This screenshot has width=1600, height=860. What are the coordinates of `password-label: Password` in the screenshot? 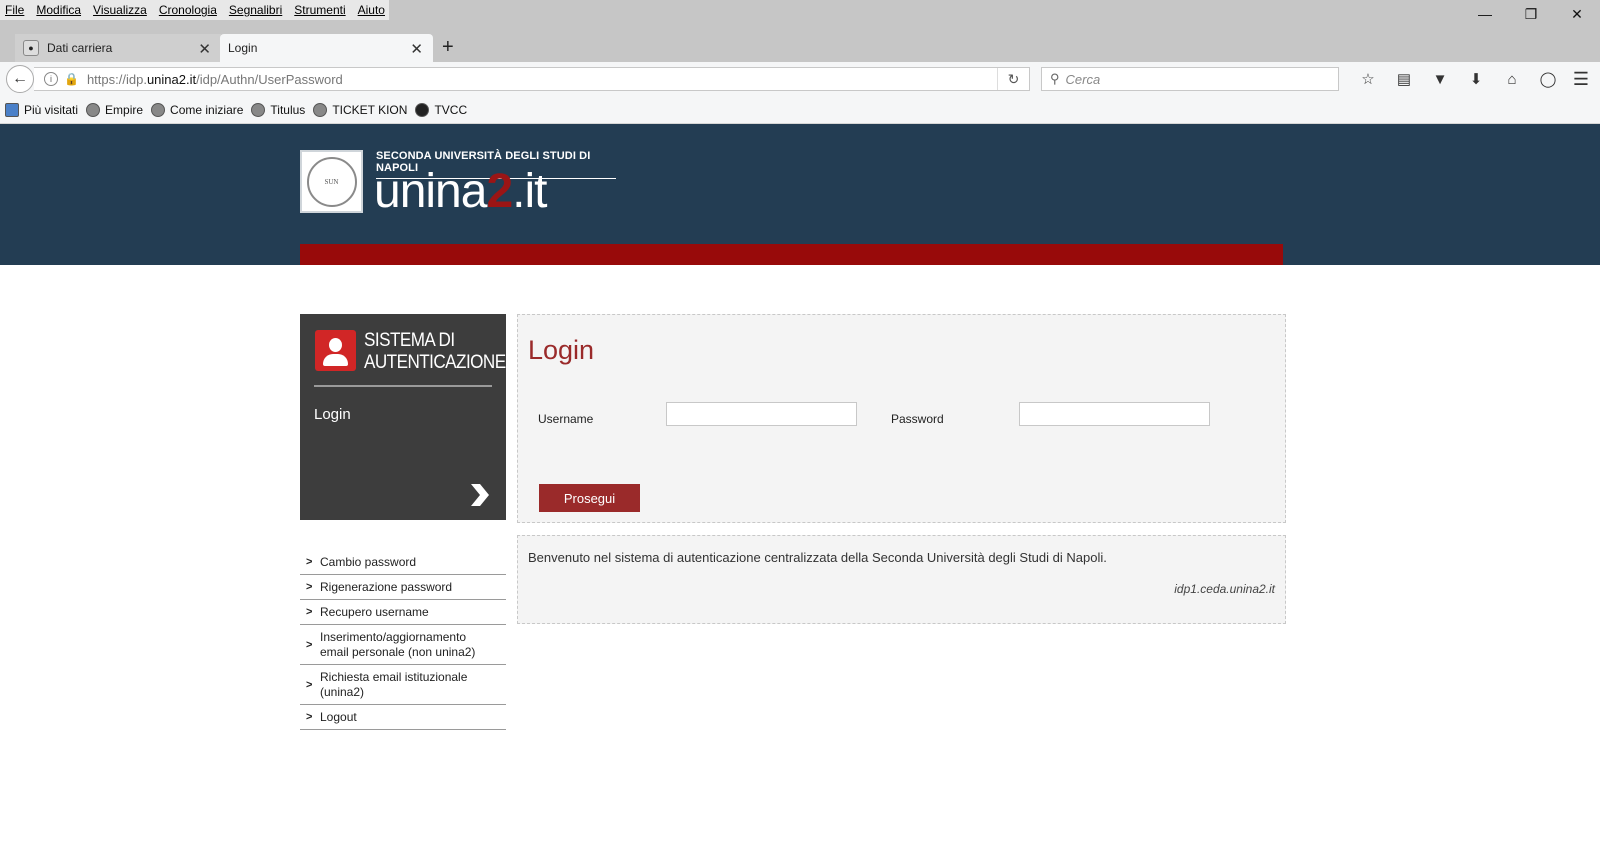 It's located at (917, 419).